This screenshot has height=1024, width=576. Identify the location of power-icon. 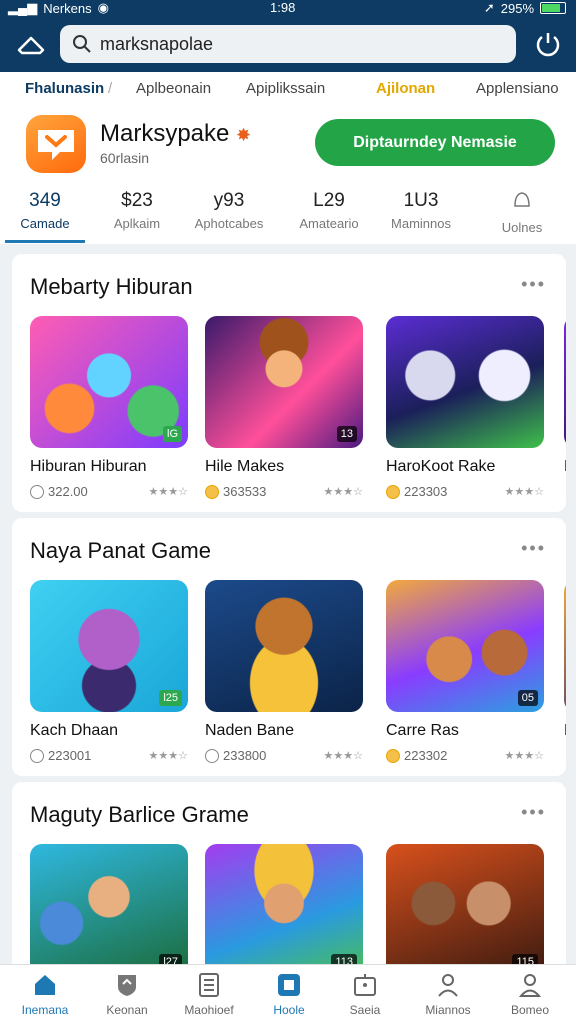
(548, 45).